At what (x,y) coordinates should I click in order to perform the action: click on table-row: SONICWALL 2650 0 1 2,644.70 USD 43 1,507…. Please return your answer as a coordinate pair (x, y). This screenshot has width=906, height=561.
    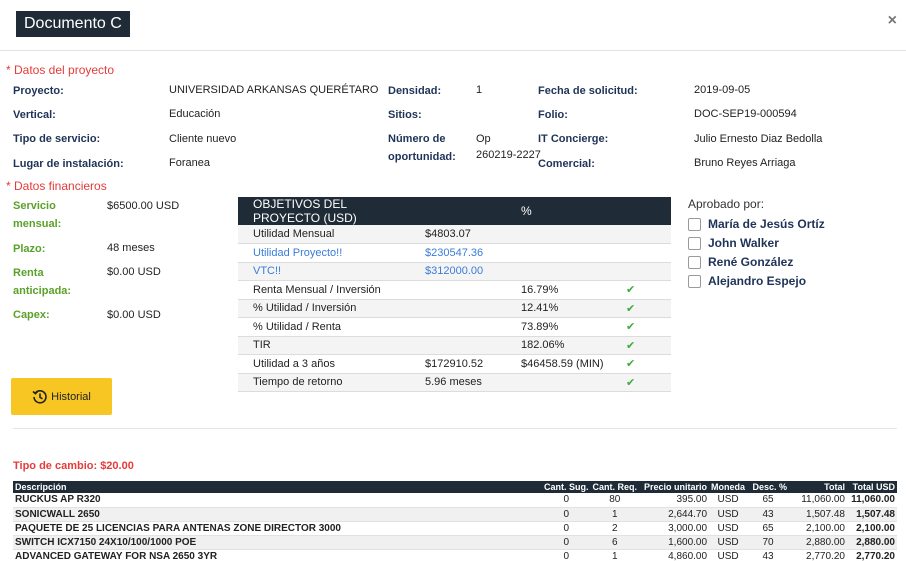
    Looking at the image, I should click on (455, 514).